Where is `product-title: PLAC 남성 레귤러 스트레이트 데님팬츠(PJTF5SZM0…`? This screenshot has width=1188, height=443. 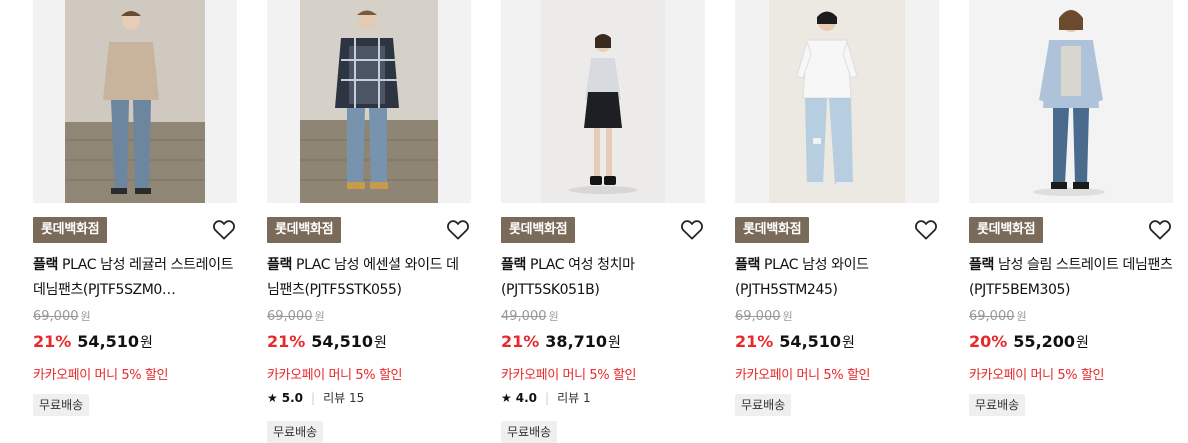
product-title: PLAC 남성 레귤러 스트레이트 데님팬츠(PJTF5SZM0… is located at coordinates (133, 277).